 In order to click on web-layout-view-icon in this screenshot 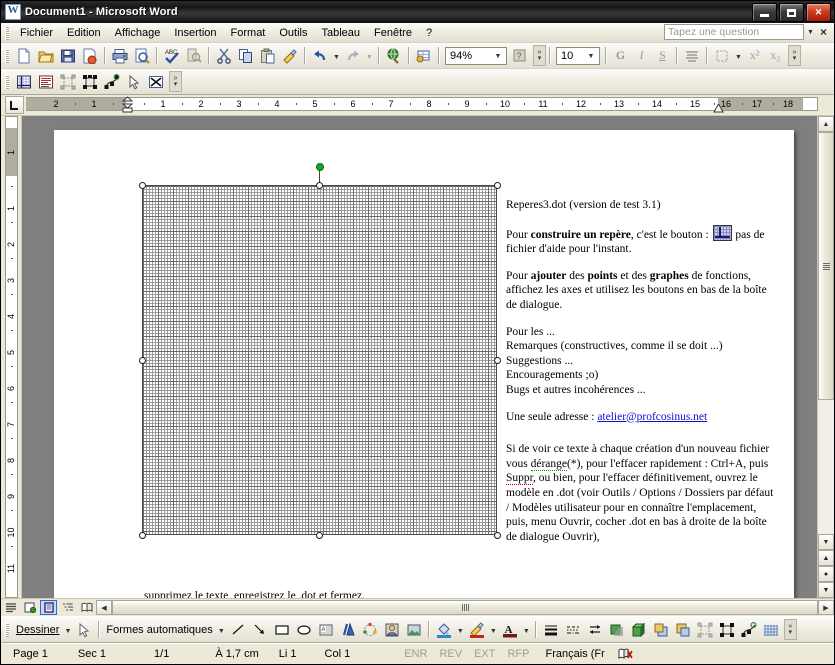, I will do `click(29, 607)`.